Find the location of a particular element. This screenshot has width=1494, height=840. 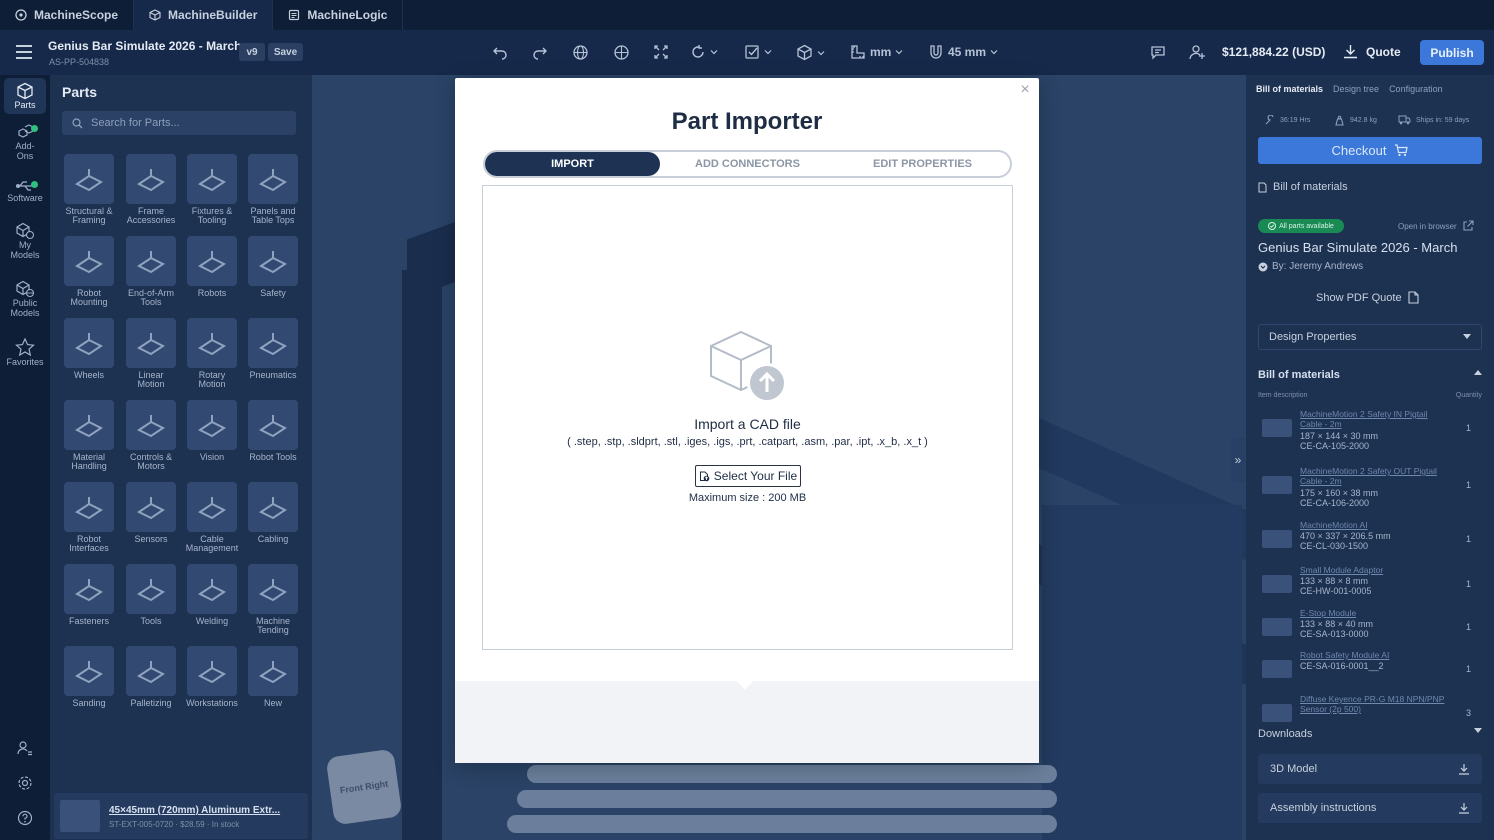

category-tile: Controls & Motors is located at coordinates (151, 435).